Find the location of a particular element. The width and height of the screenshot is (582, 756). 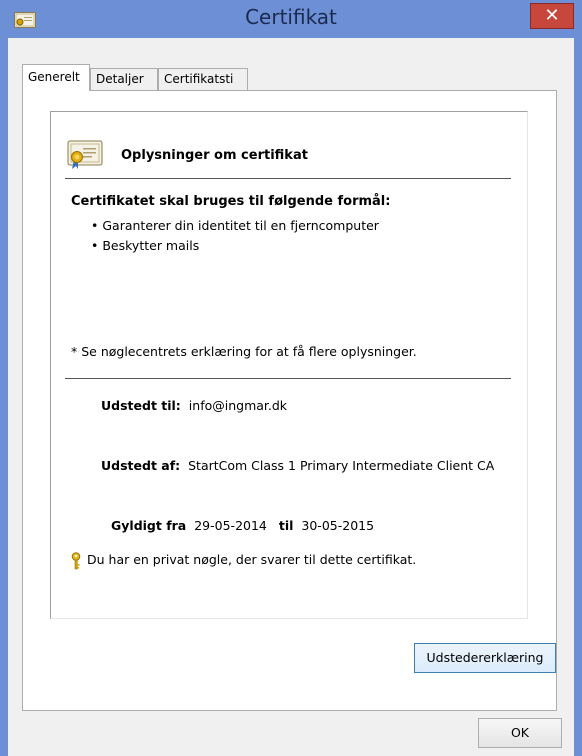

valid-from-value: 29-05-2014 is located at coordinates (230, 525).